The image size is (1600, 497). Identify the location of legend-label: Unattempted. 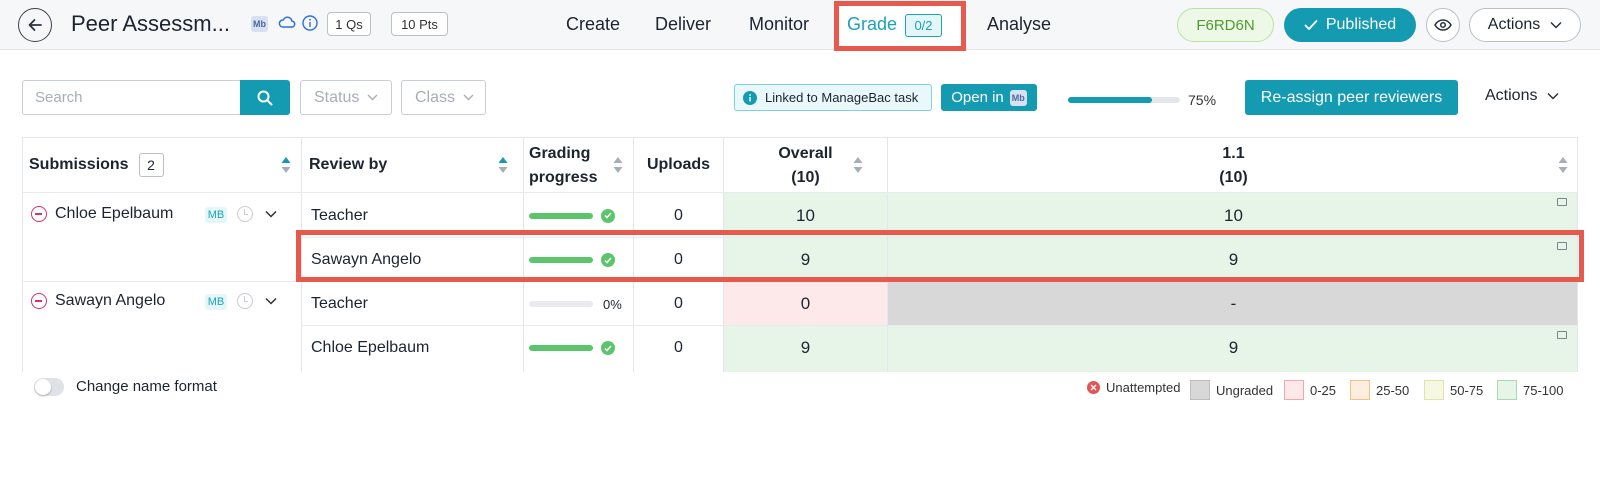
(1143, 387).